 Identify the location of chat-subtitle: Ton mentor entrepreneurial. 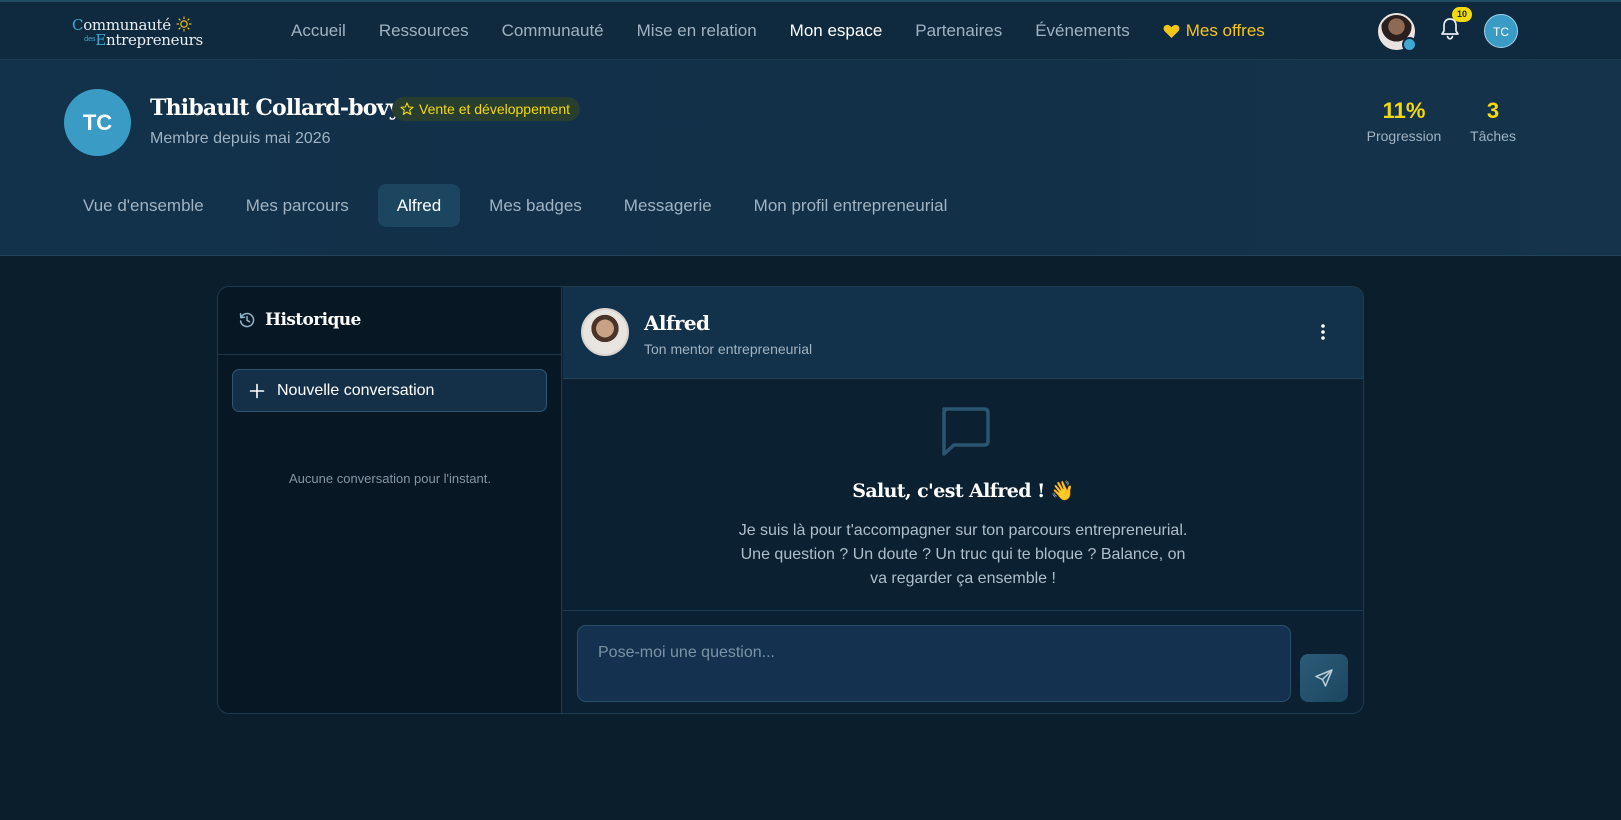
(728, 349).